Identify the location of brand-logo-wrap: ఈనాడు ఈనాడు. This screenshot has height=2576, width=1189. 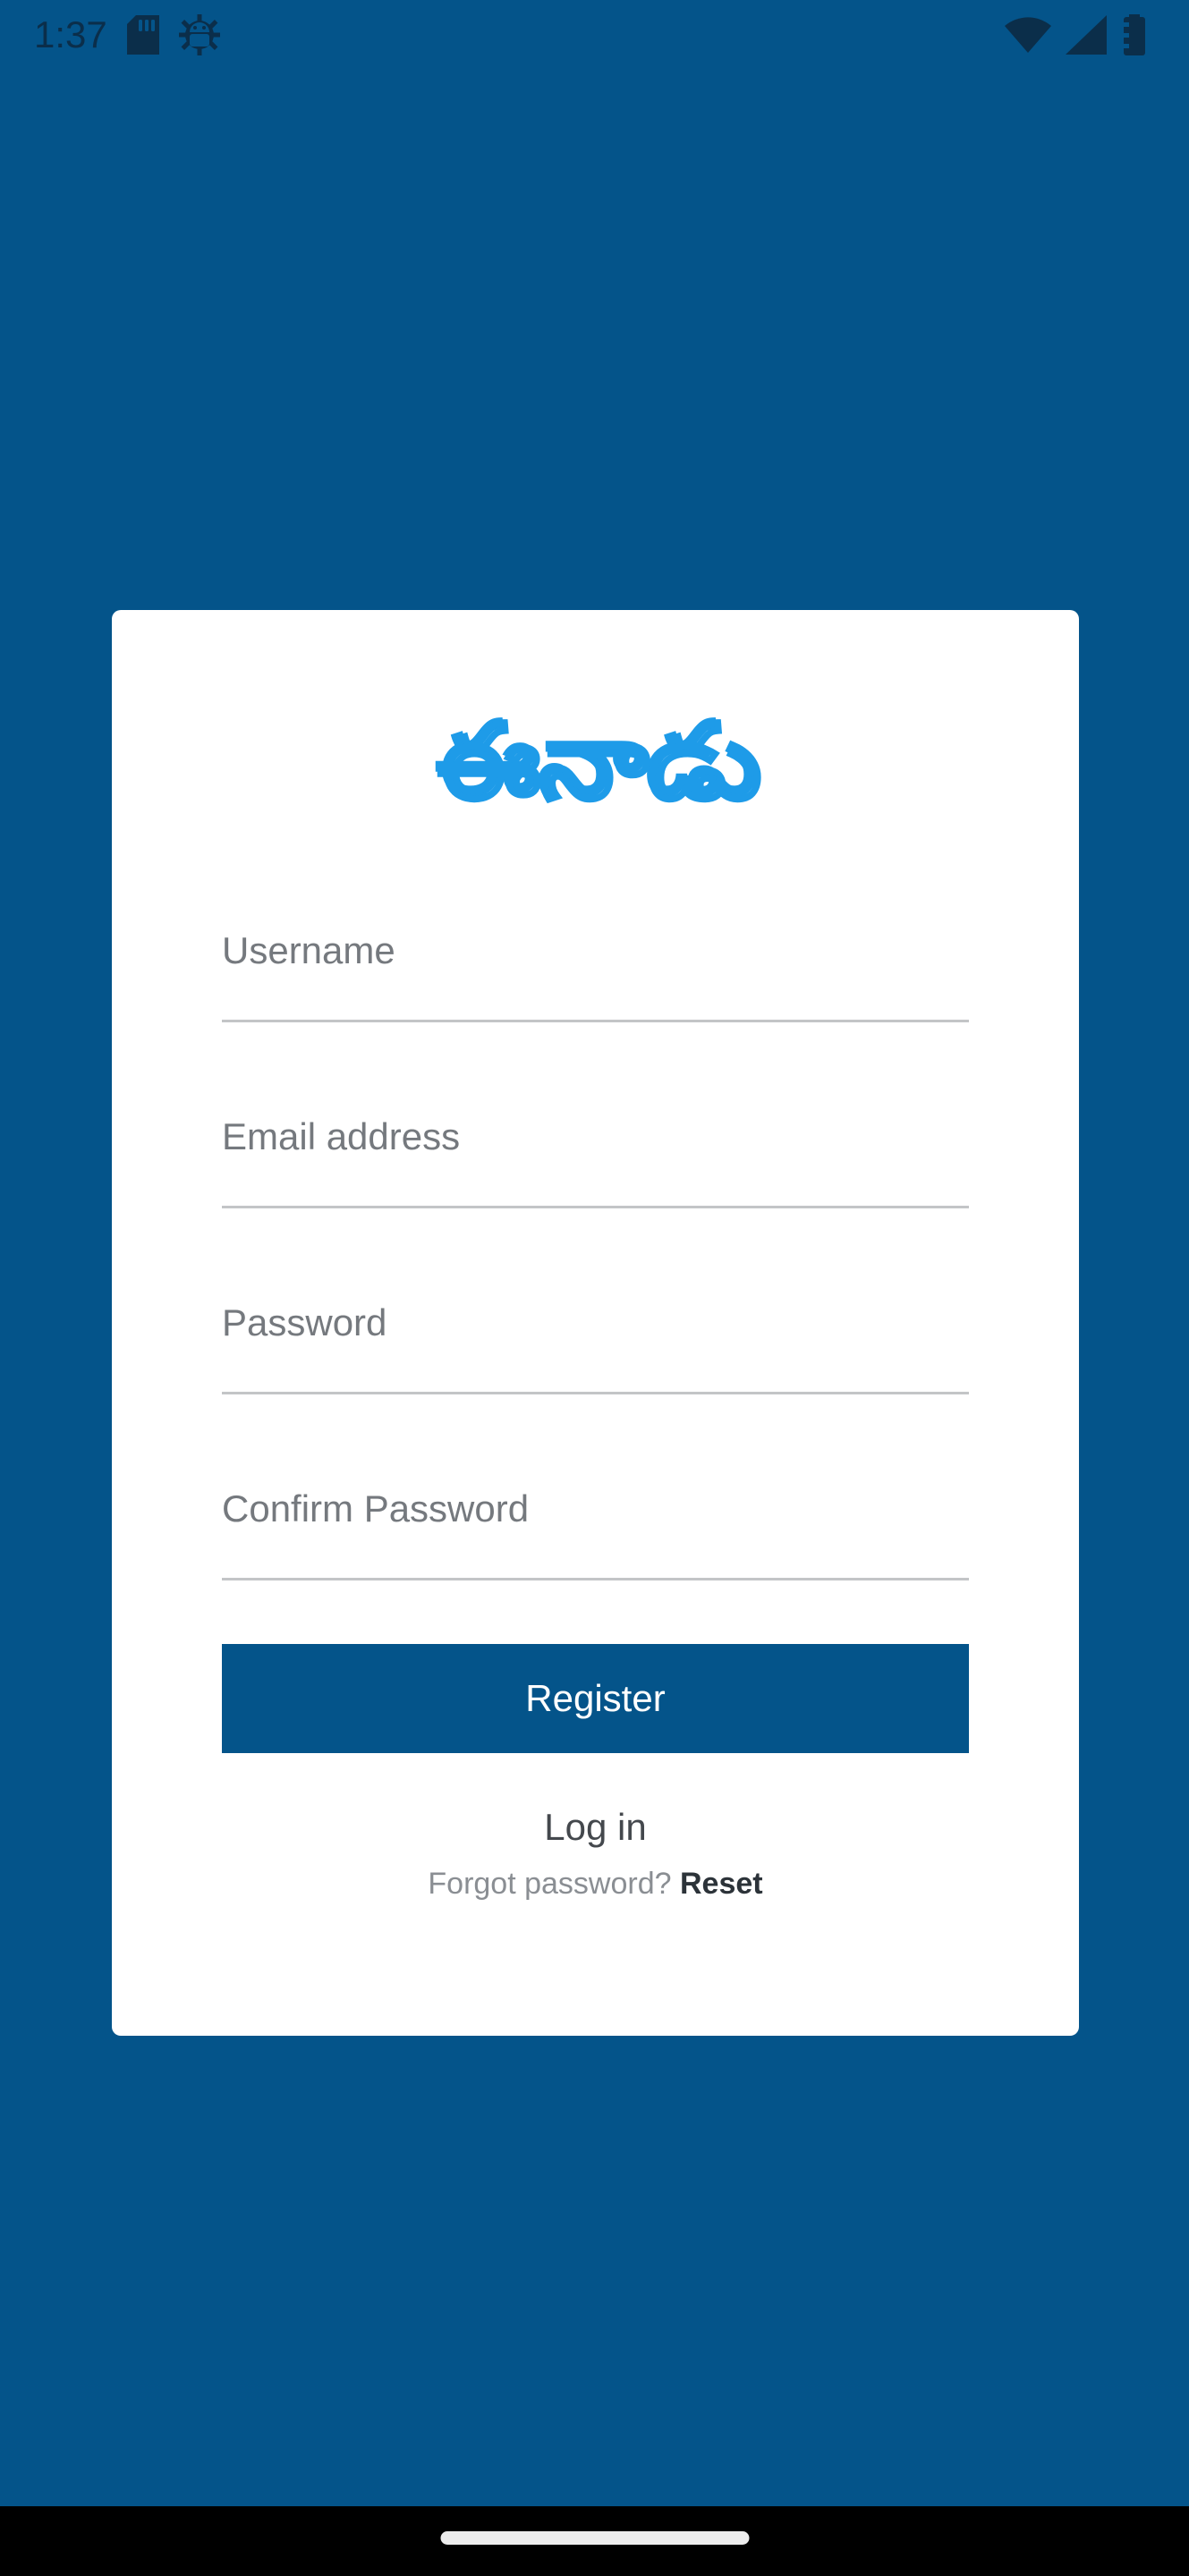
(595, 760).